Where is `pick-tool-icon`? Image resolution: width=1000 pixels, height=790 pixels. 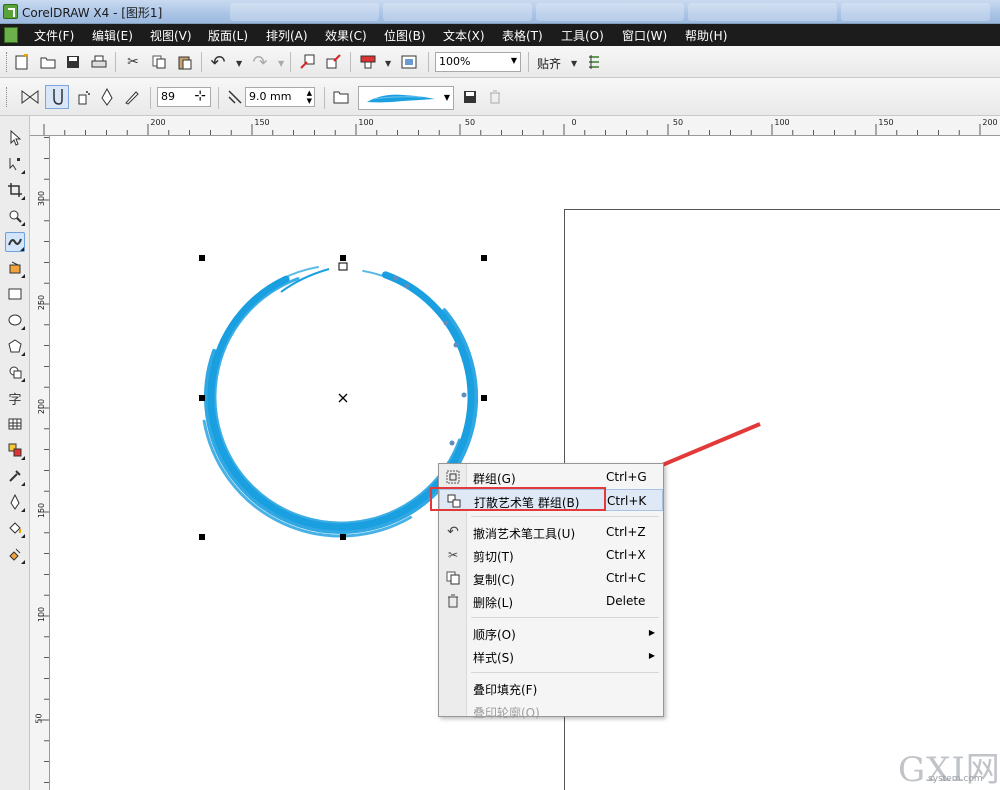 pick-tool-icon is located at coordinates (15, 138).